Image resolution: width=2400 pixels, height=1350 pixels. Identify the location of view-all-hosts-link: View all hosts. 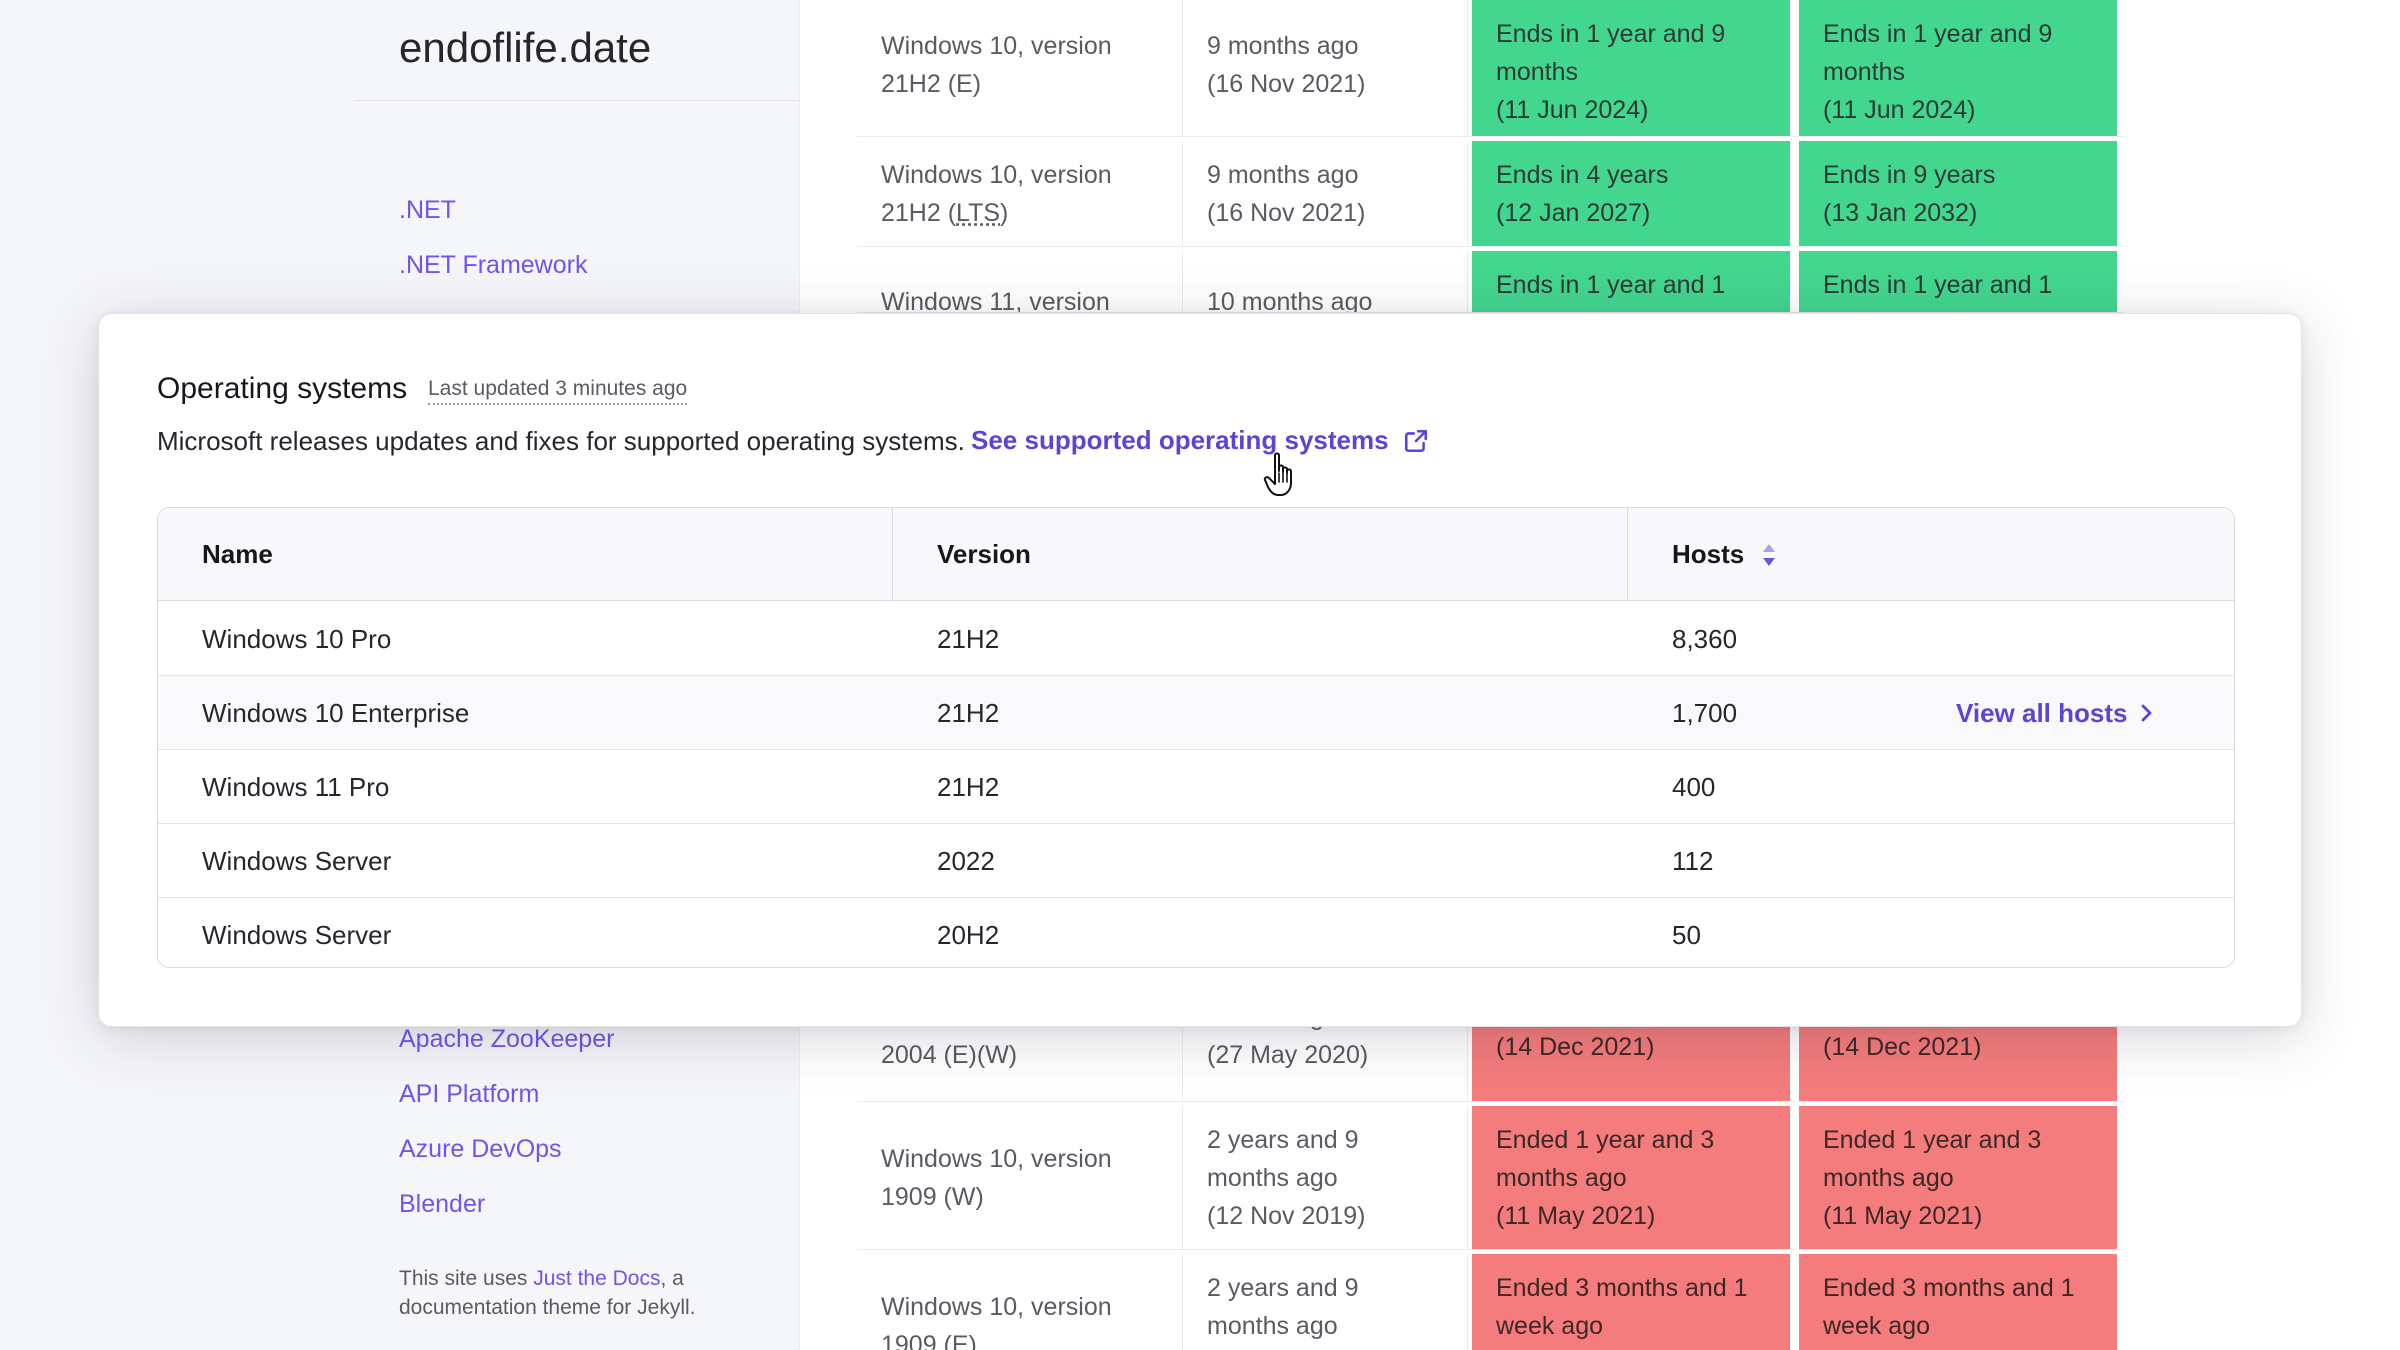
(2054, 713).